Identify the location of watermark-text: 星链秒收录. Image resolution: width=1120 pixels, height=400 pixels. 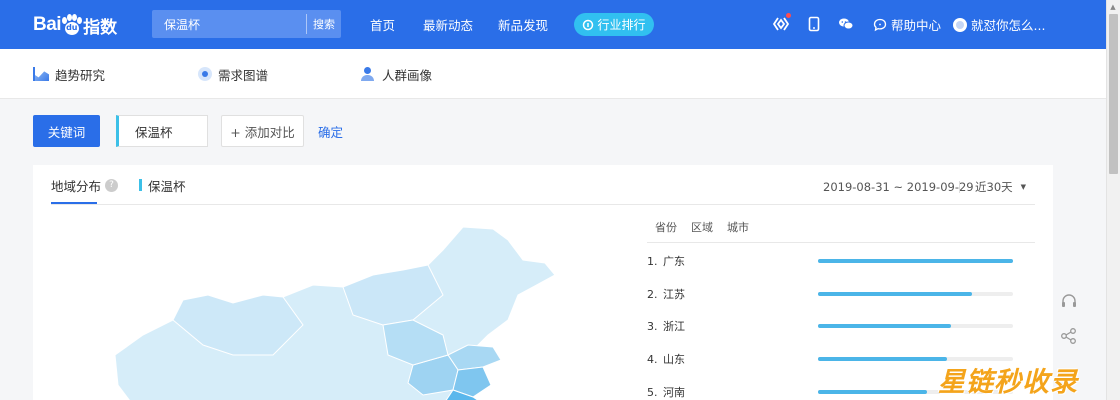
(1008, 382).